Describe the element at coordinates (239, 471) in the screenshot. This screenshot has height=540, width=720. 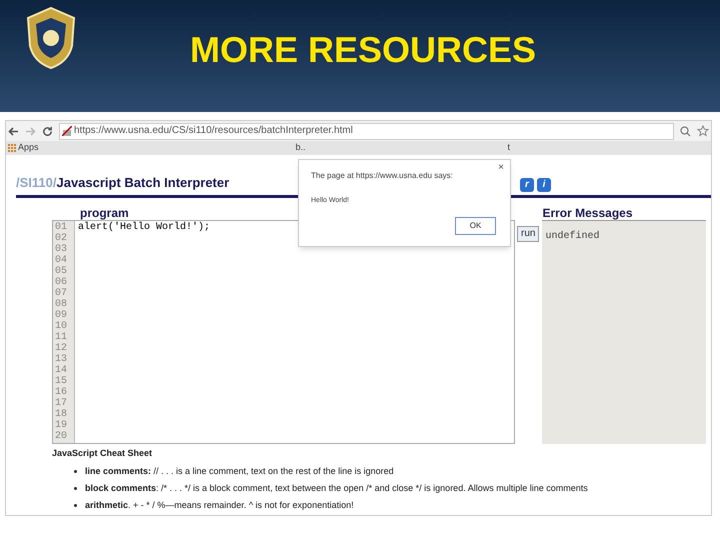
I see `cheat-sheet-item: line comments: // . . . is a line comment, text on the rest of the line is ignored` at that location.